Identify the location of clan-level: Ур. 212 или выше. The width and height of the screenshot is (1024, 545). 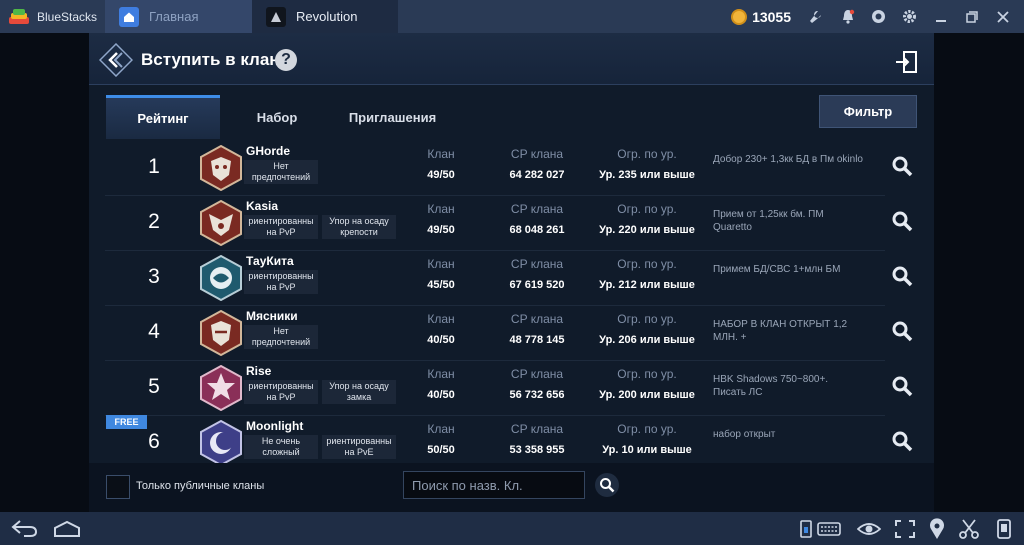
(647, 285).